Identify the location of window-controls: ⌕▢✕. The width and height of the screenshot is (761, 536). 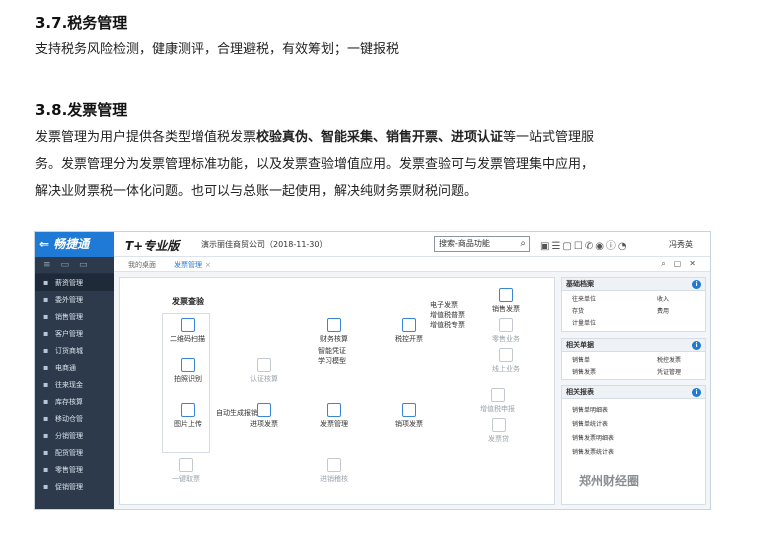
(682, 264).